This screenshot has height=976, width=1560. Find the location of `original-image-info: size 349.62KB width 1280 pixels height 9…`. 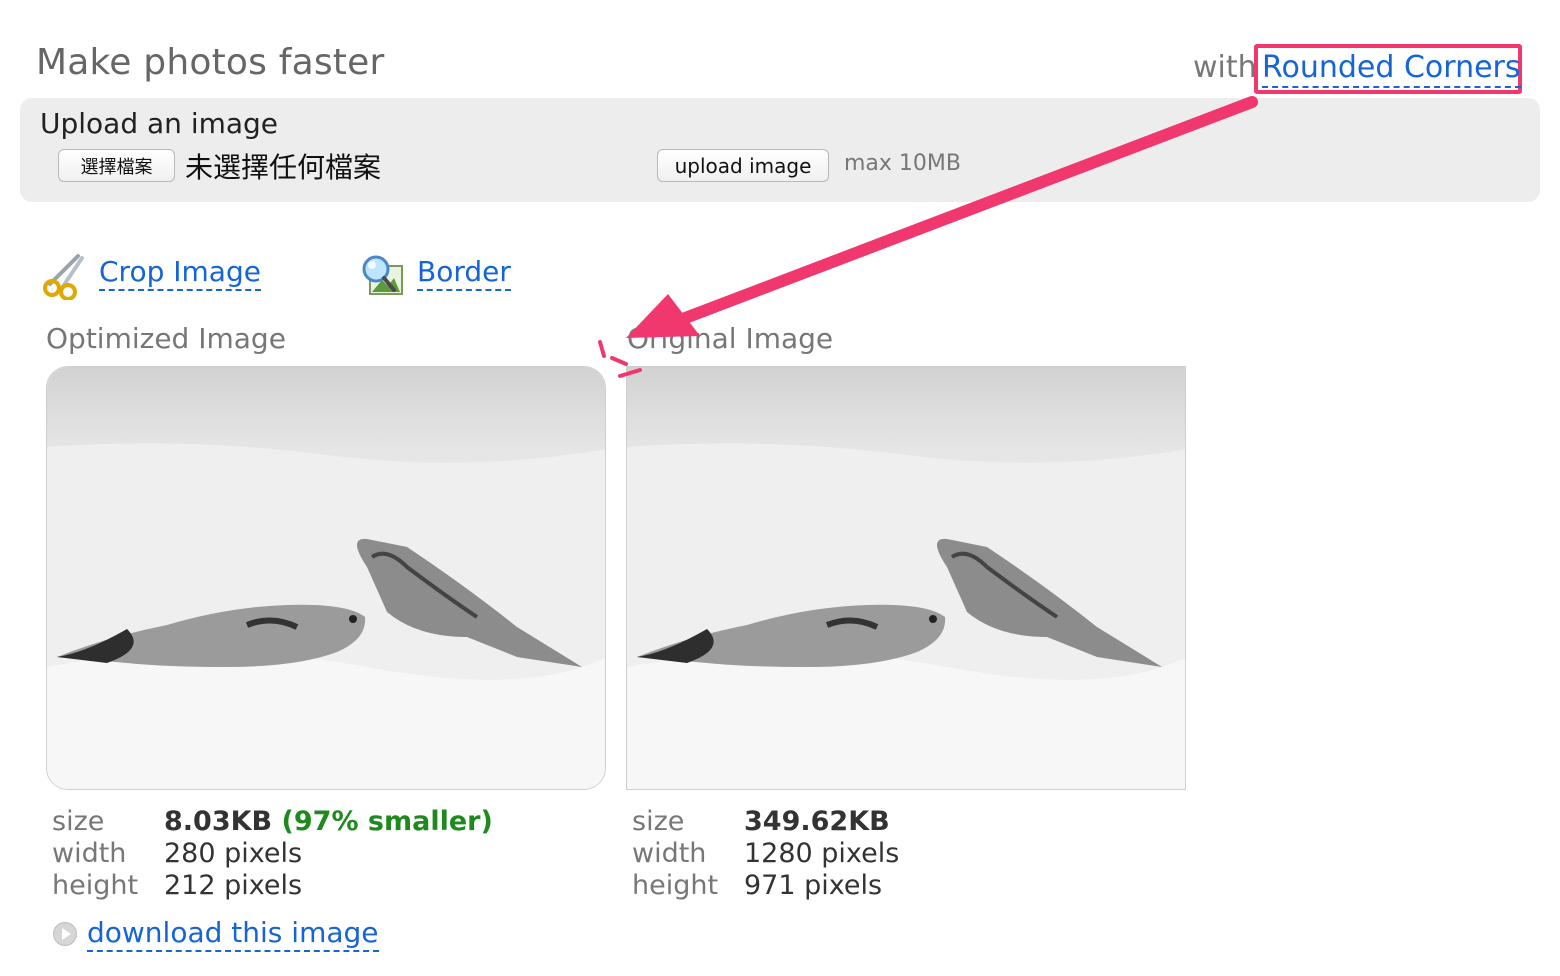

original-image-info: size 349.62KB width 1280 pixels height 9… is located at coordinates (765, 854).